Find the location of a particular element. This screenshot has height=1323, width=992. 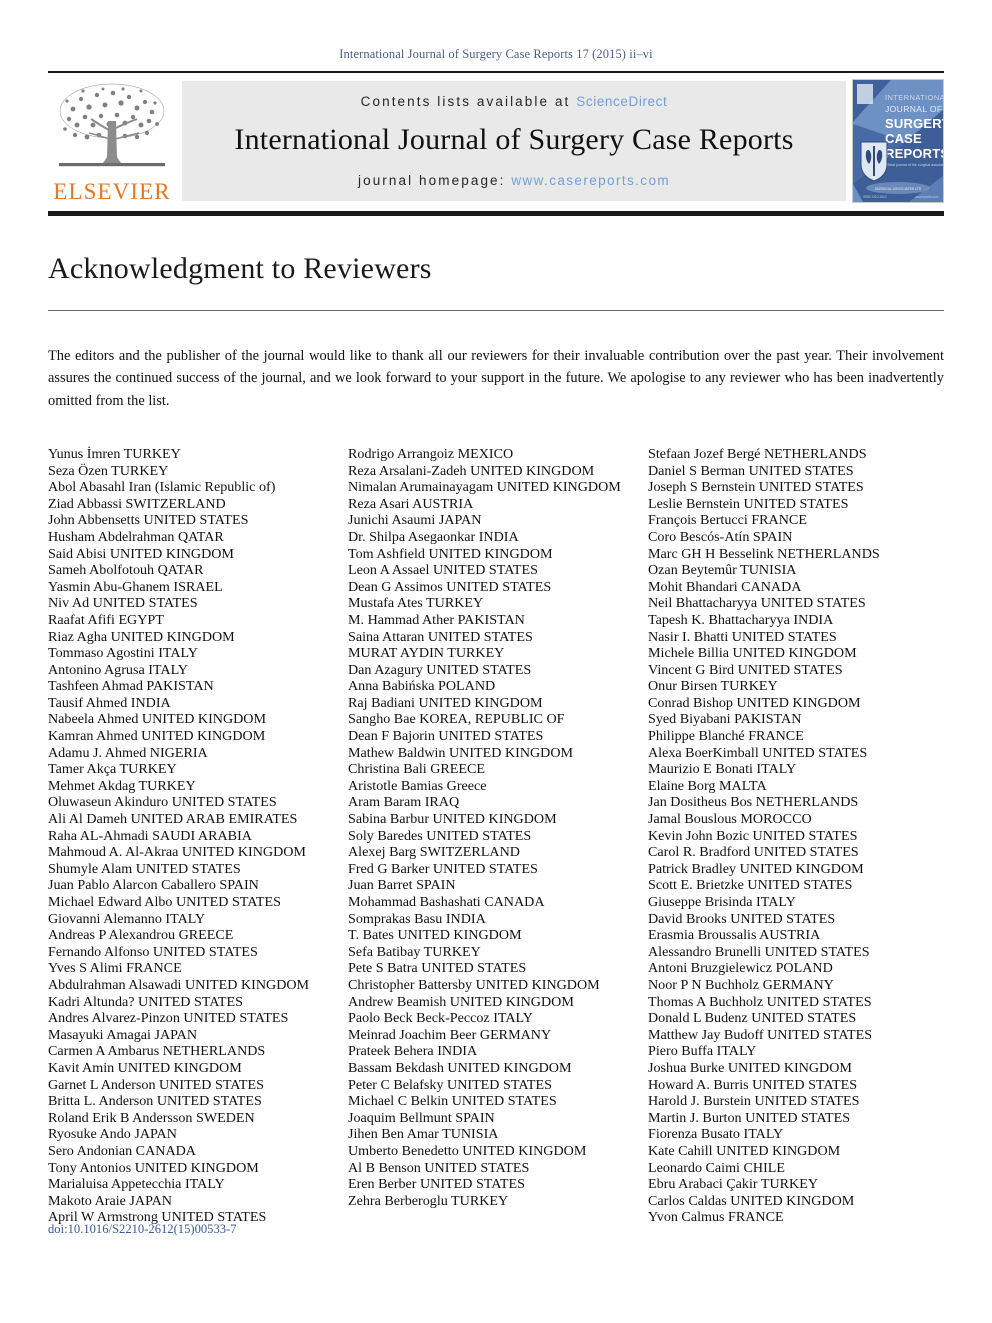

reviewer-name: Thomas A Buchholz UNITED STATES is located at coordinates (760, 1001).